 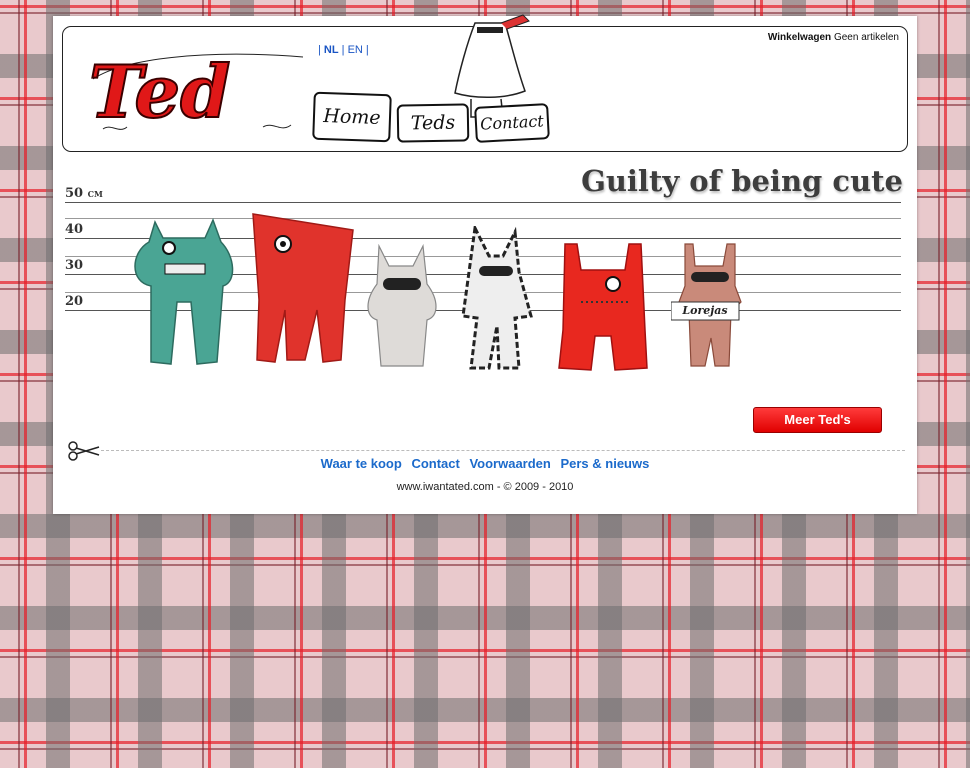 What do you see at coordinates (483, 202) in the screenshot?
I see `height-line` at bounding box center [483, 202].